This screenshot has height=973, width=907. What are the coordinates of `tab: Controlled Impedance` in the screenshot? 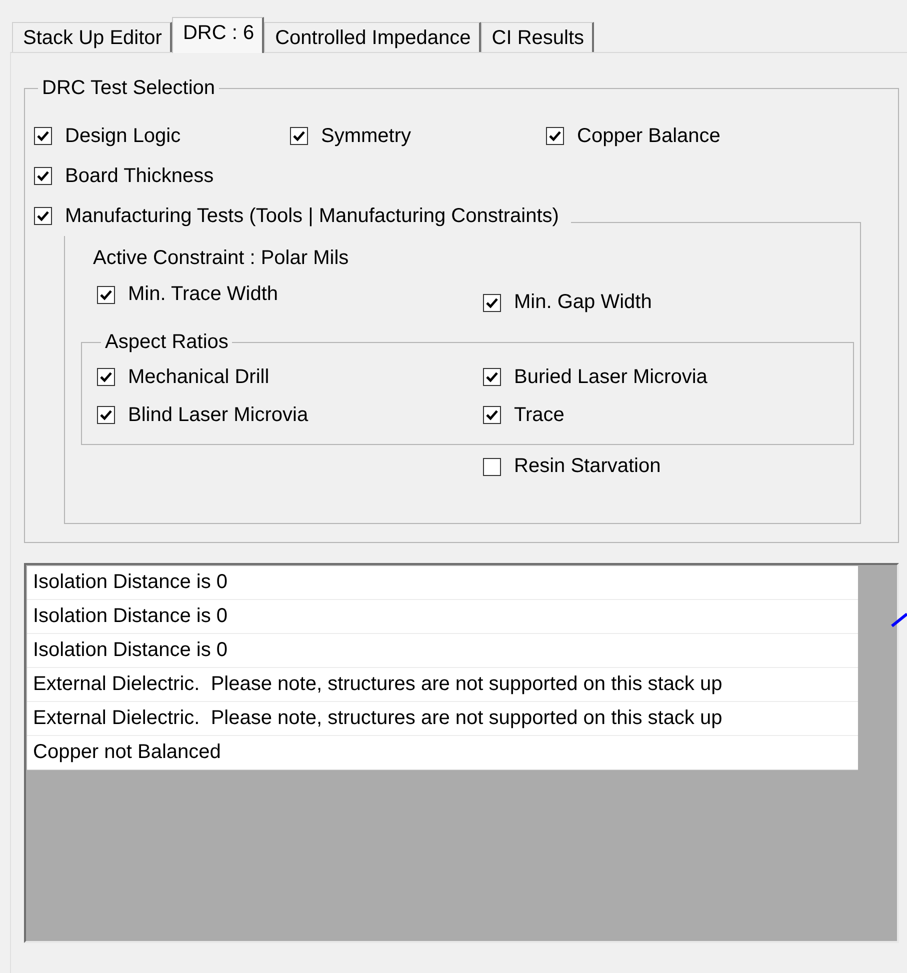 It's located at (372, 37).